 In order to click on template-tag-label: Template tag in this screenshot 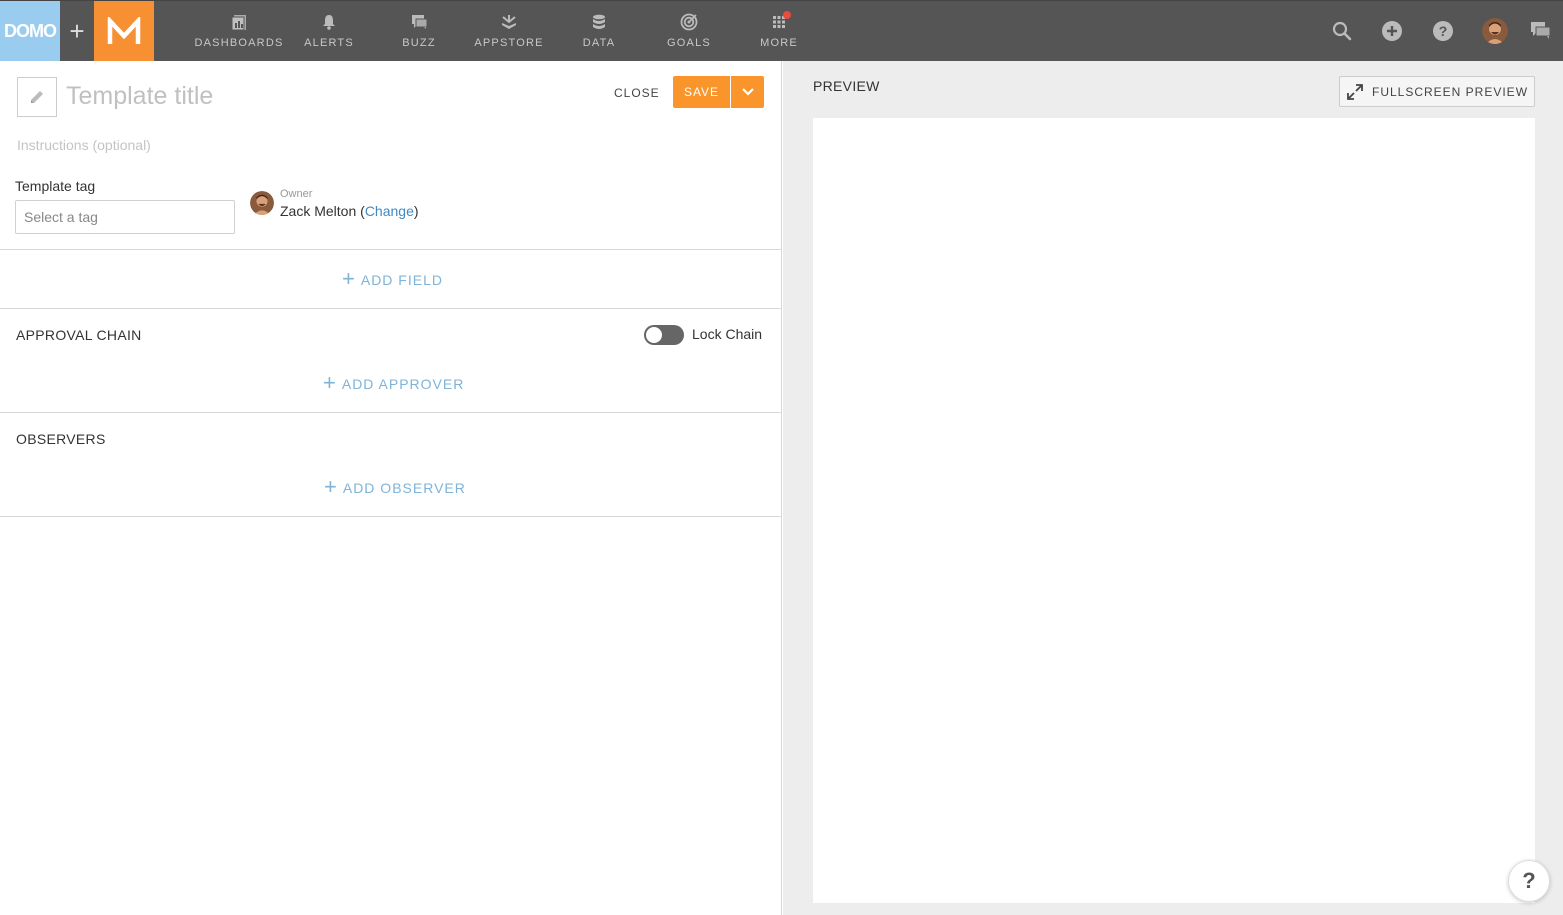, I will do `click(55, 186)`.